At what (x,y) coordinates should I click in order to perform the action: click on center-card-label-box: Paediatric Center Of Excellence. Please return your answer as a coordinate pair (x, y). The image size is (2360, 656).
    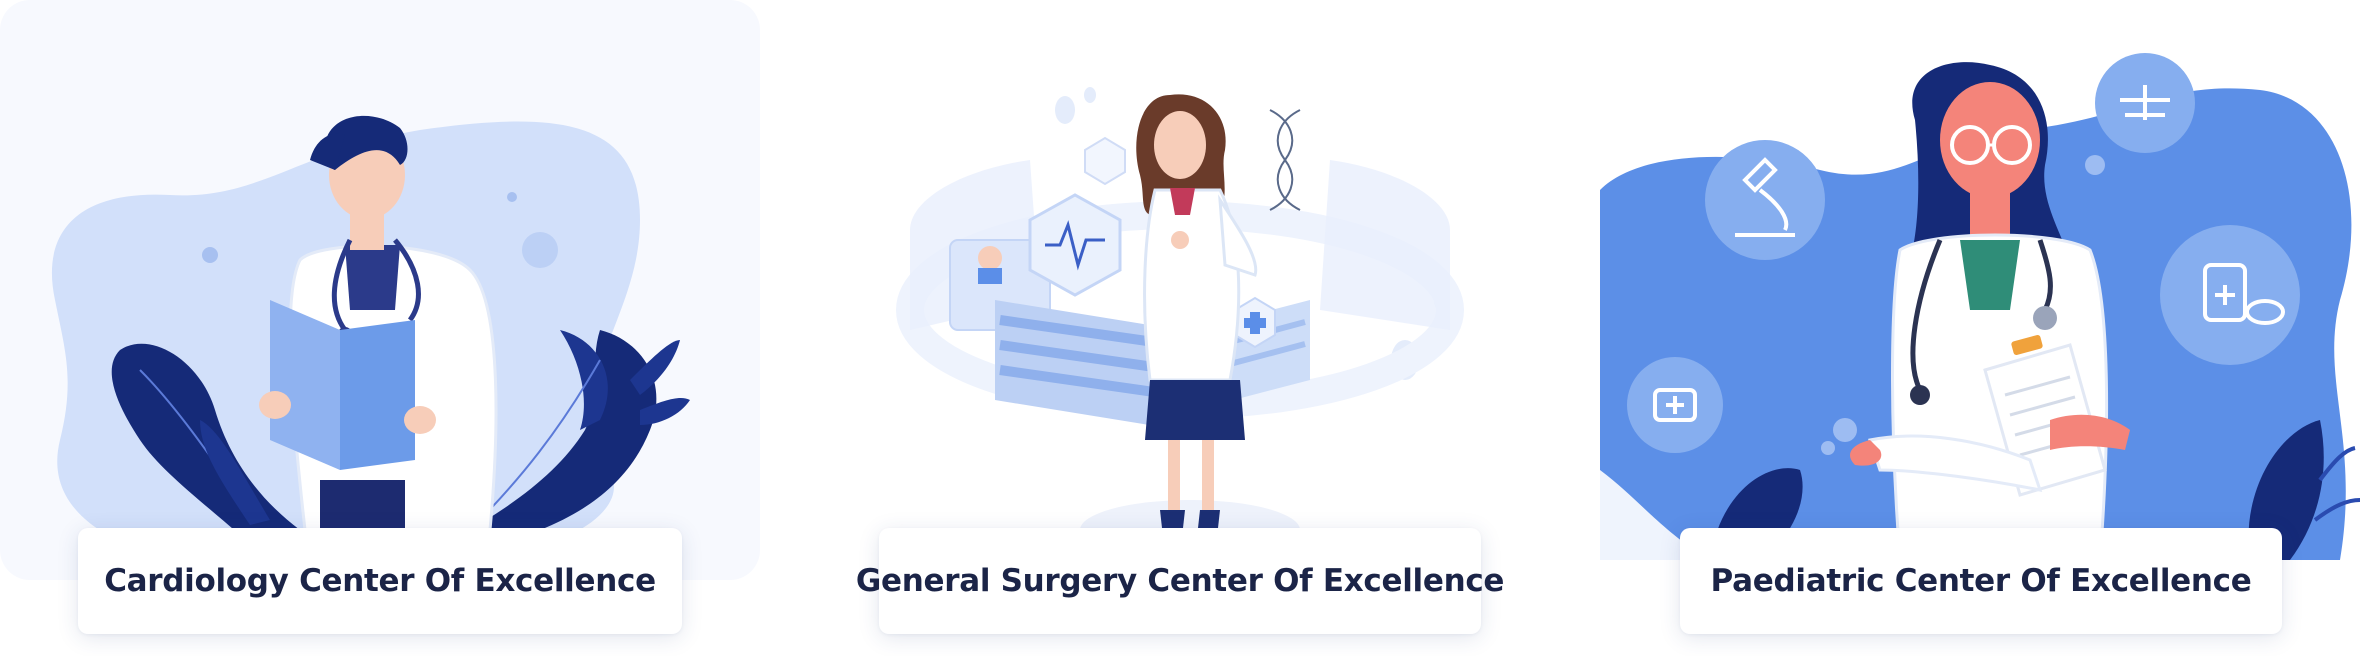
    Looking at the image, I should click on (1981, 581).